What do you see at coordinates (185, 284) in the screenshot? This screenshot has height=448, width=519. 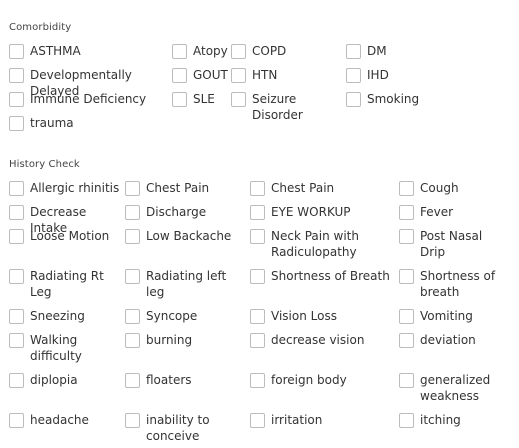 I see `history-checkbox-radiating-left-leg: Radiating left leg` at bounding box center [185, 284].